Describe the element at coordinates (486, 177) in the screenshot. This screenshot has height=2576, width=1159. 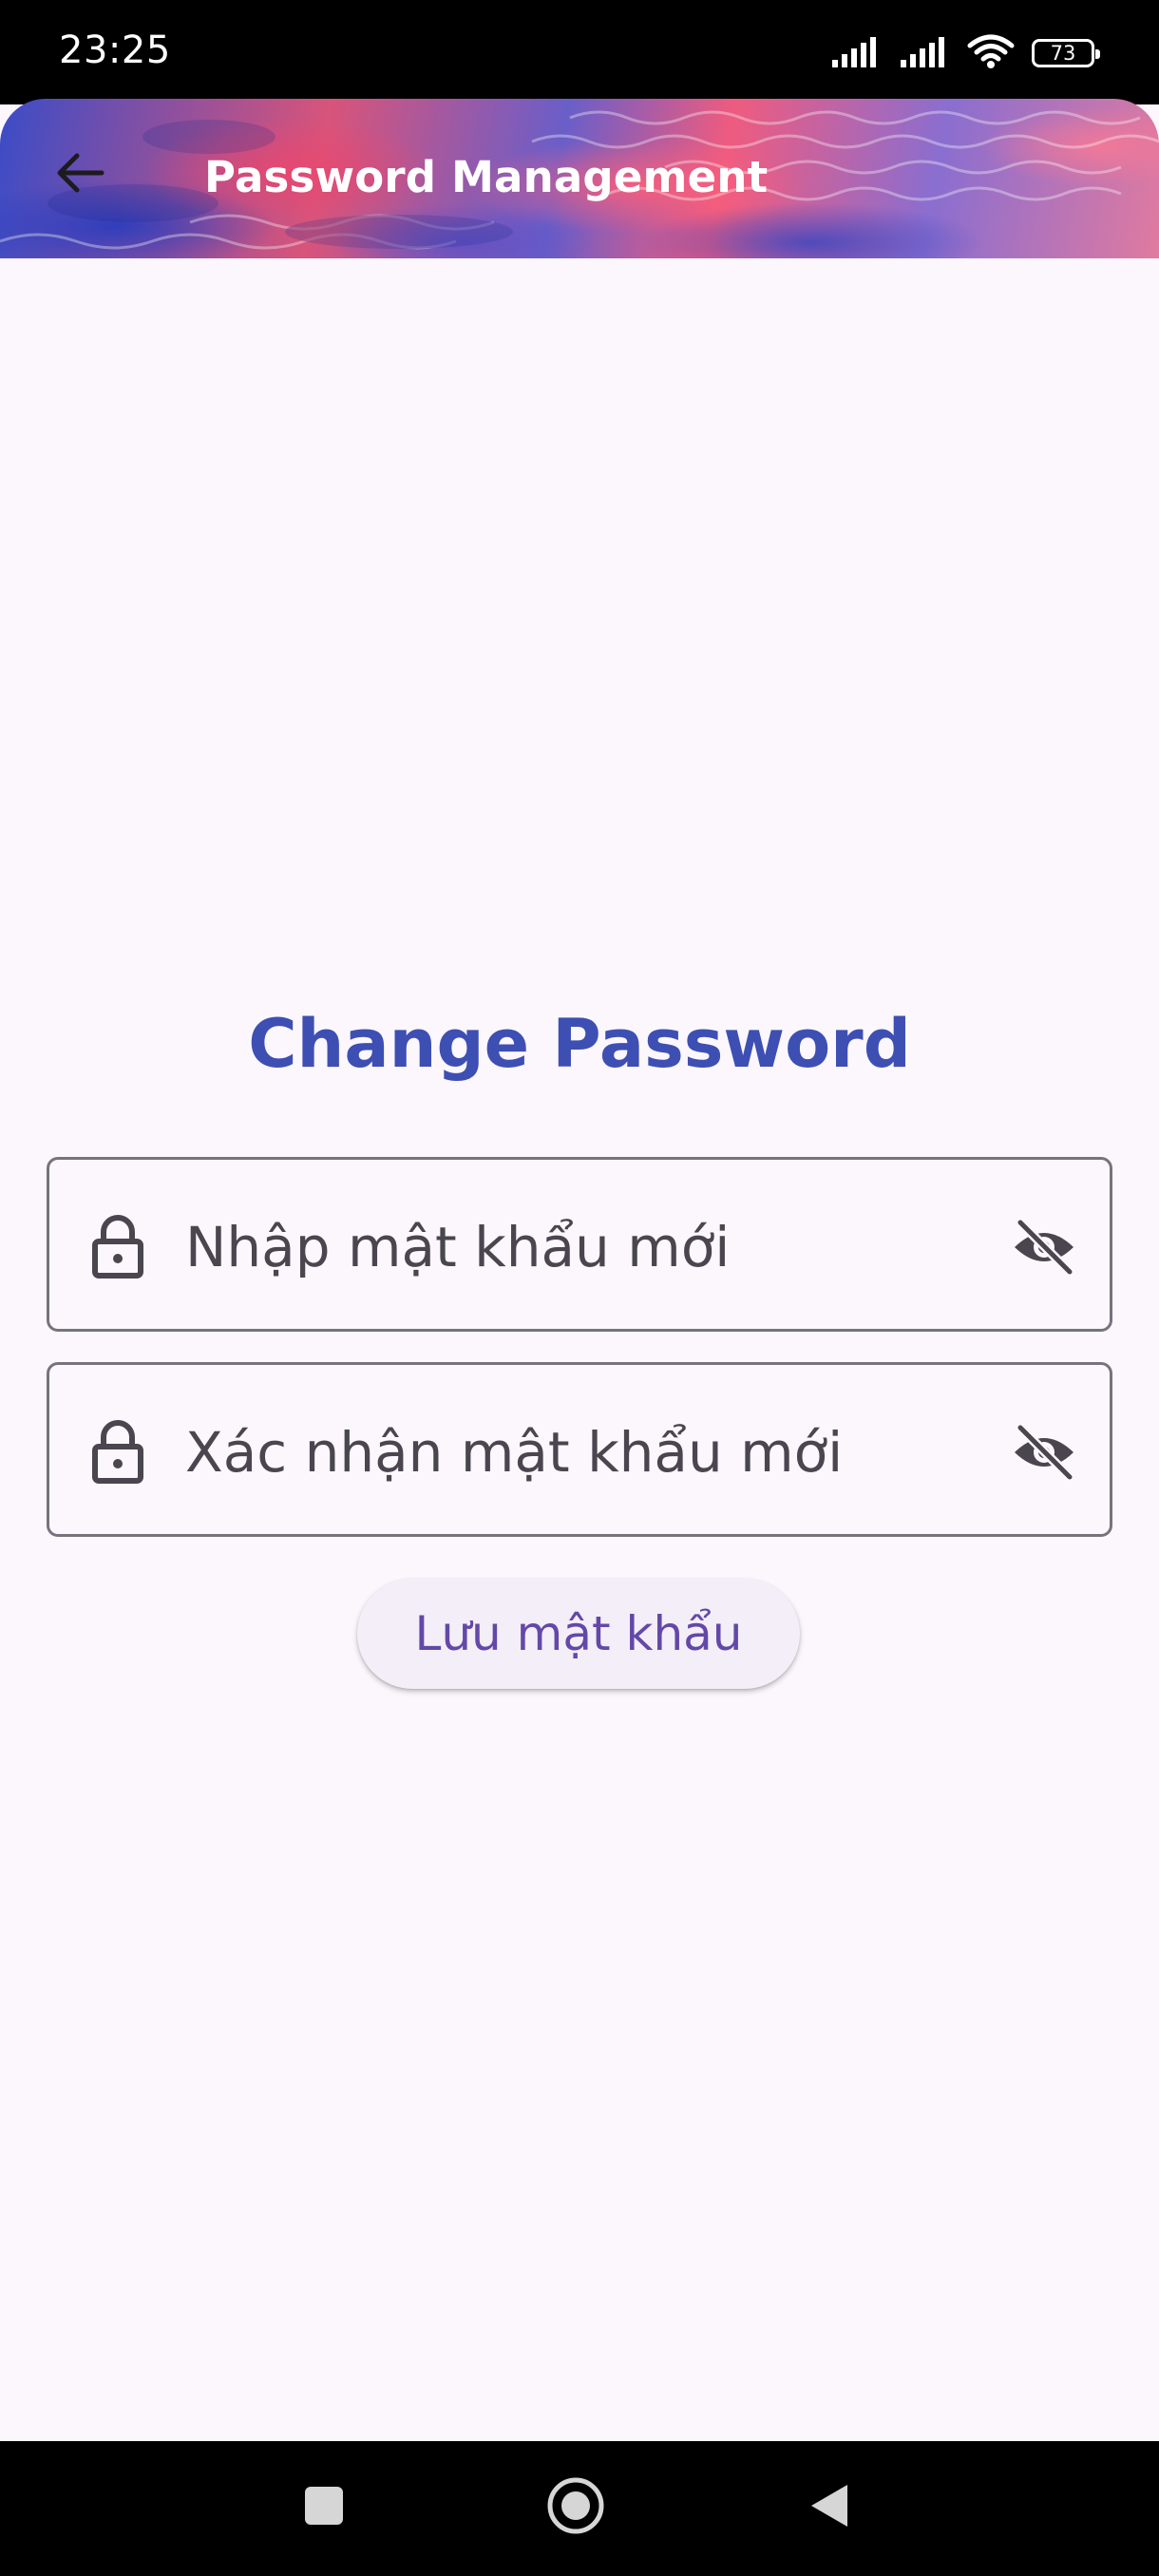
I see `page-title: Password Management` at that location.